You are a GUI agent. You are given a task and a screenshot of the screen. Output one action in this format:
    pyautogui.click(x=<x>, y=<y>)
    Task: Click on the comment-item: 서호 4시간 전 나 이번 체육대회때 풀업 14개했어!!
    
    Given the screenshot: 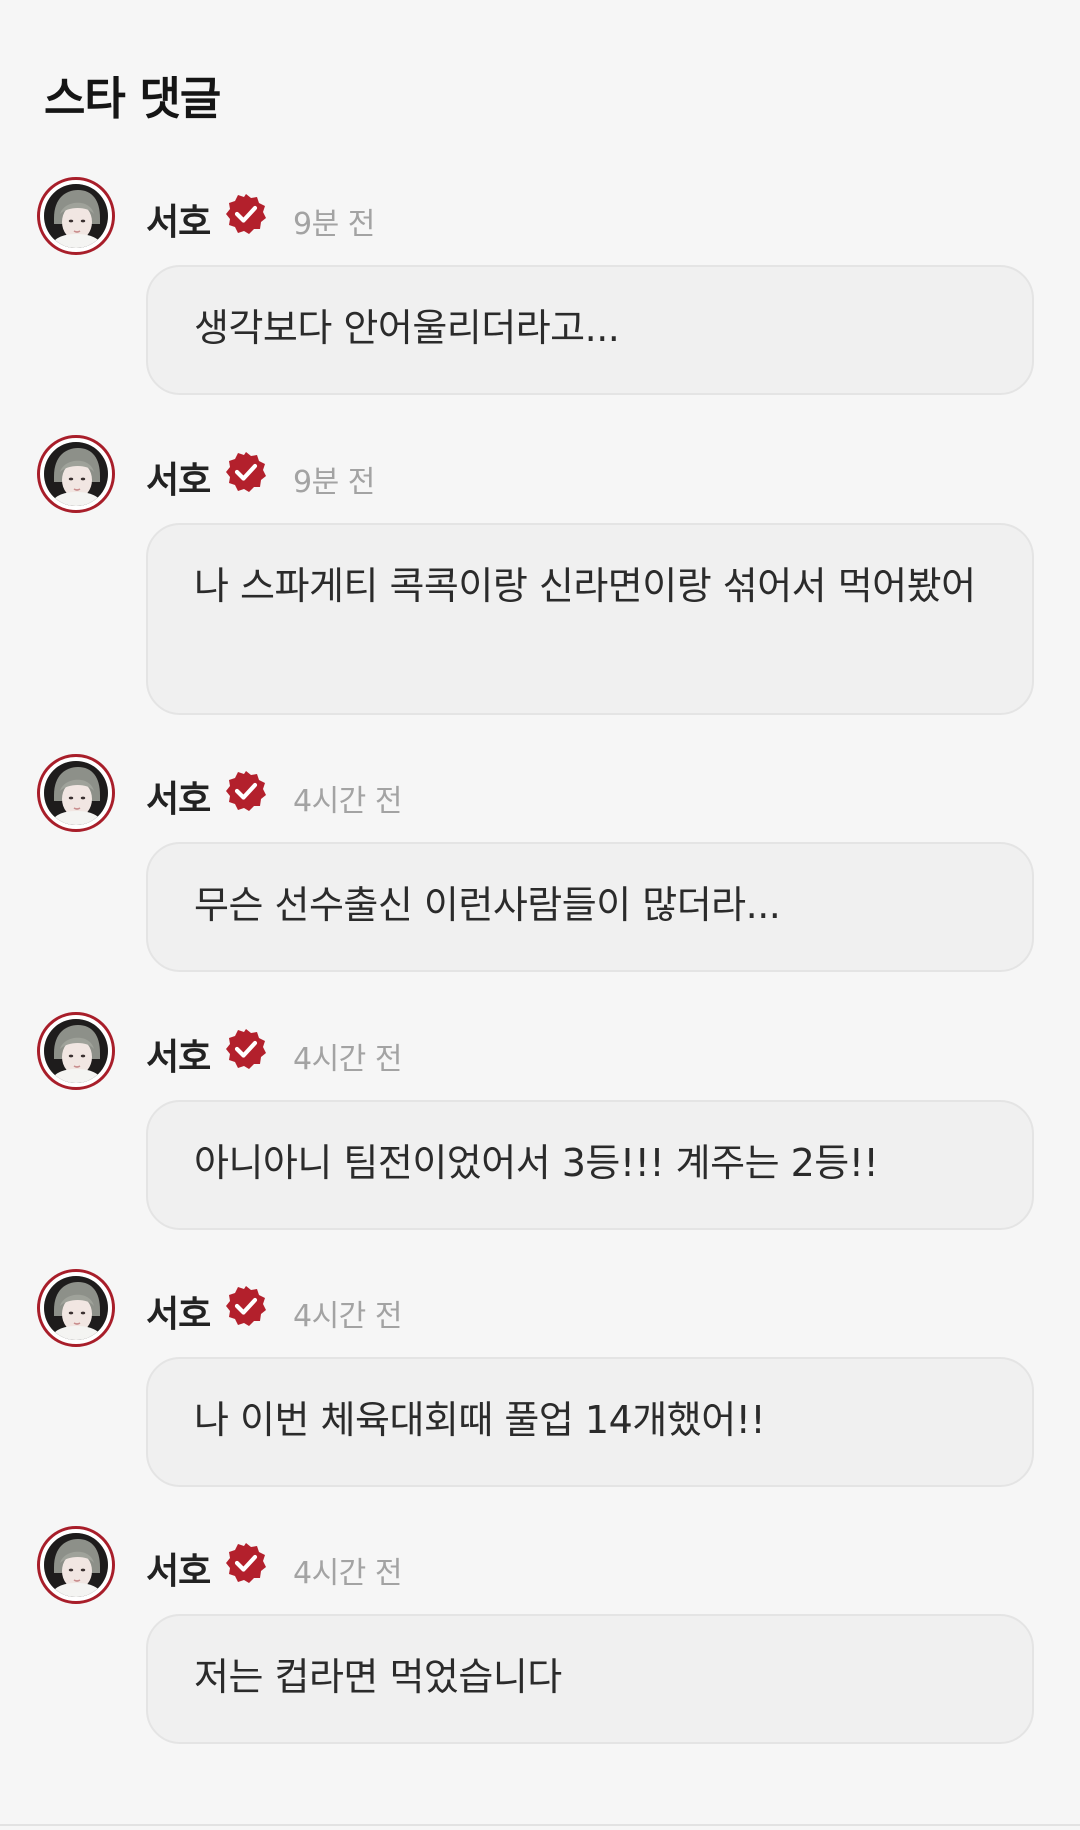 What is the action you would take?
    pyautogui.click(x=540, y=1379)
    